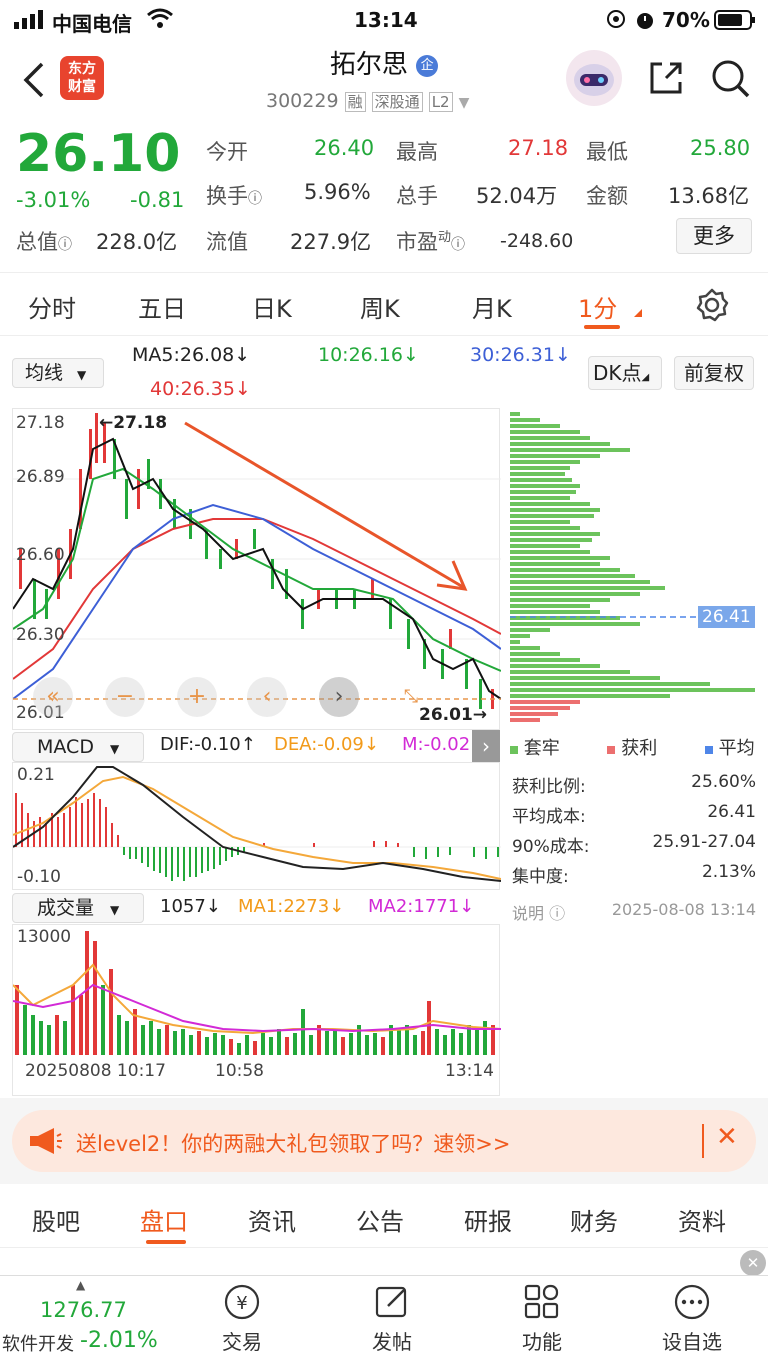  Describe the element at coordinates (537, 241) in the screenshot. I see `pe-value: -248.60` at that location.